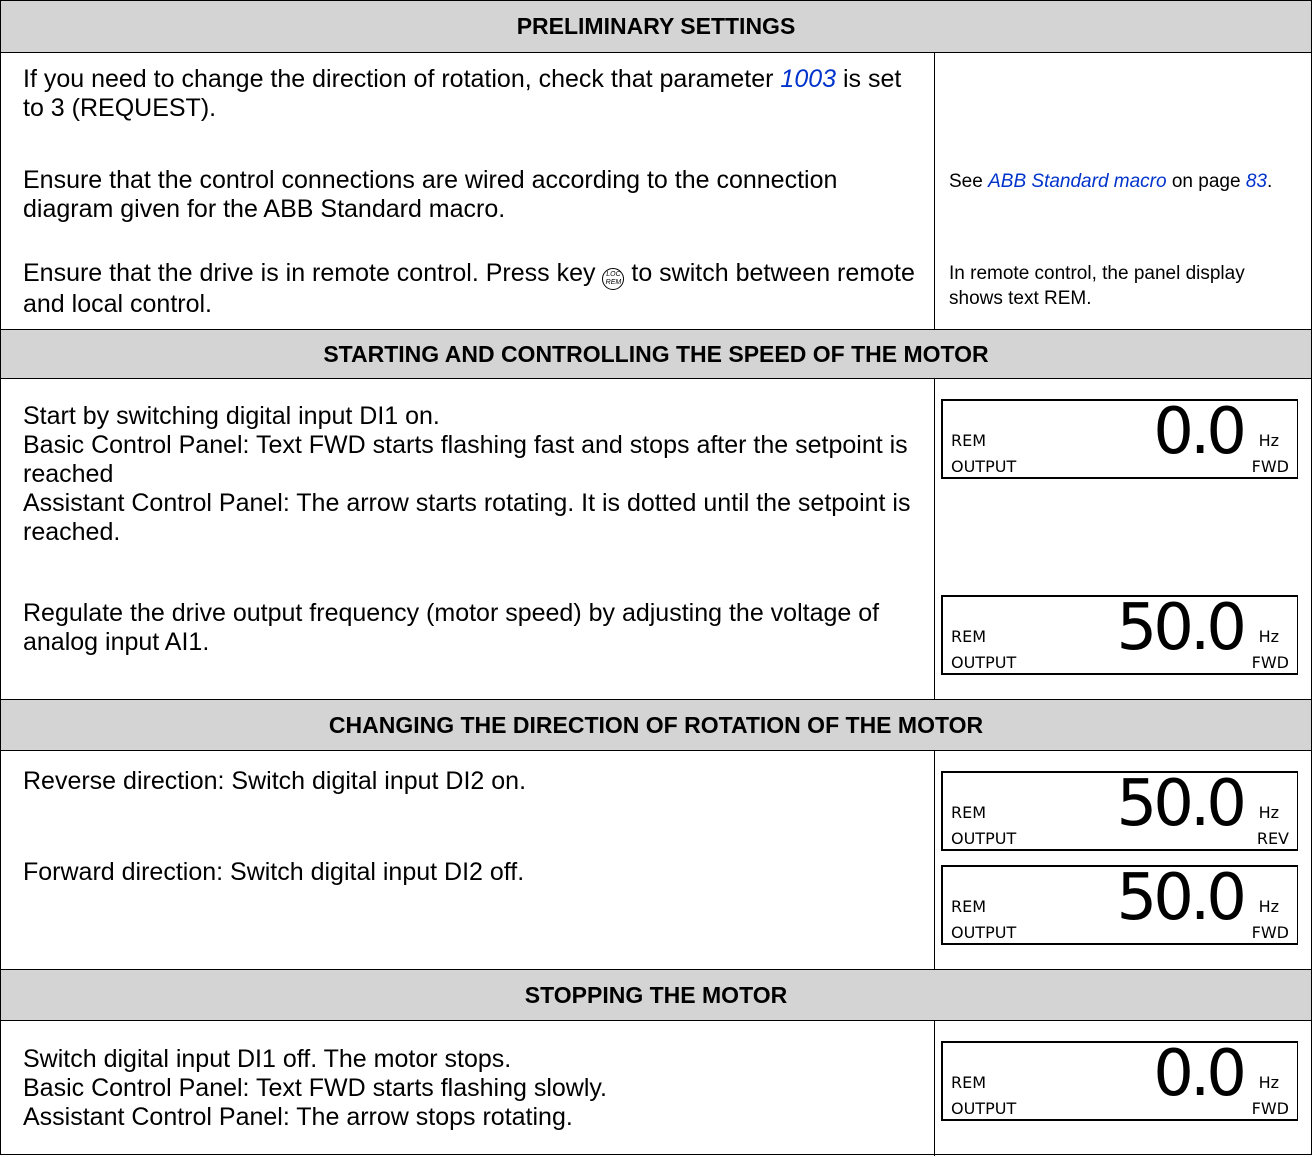 Image resolution: width=1314 pixels, height=1157 pixels. What do you see at coordinates (613, 279) in the screenshot?
I see `loc-rem-key-icon: LOC REM` at bounding box center [613, 279].